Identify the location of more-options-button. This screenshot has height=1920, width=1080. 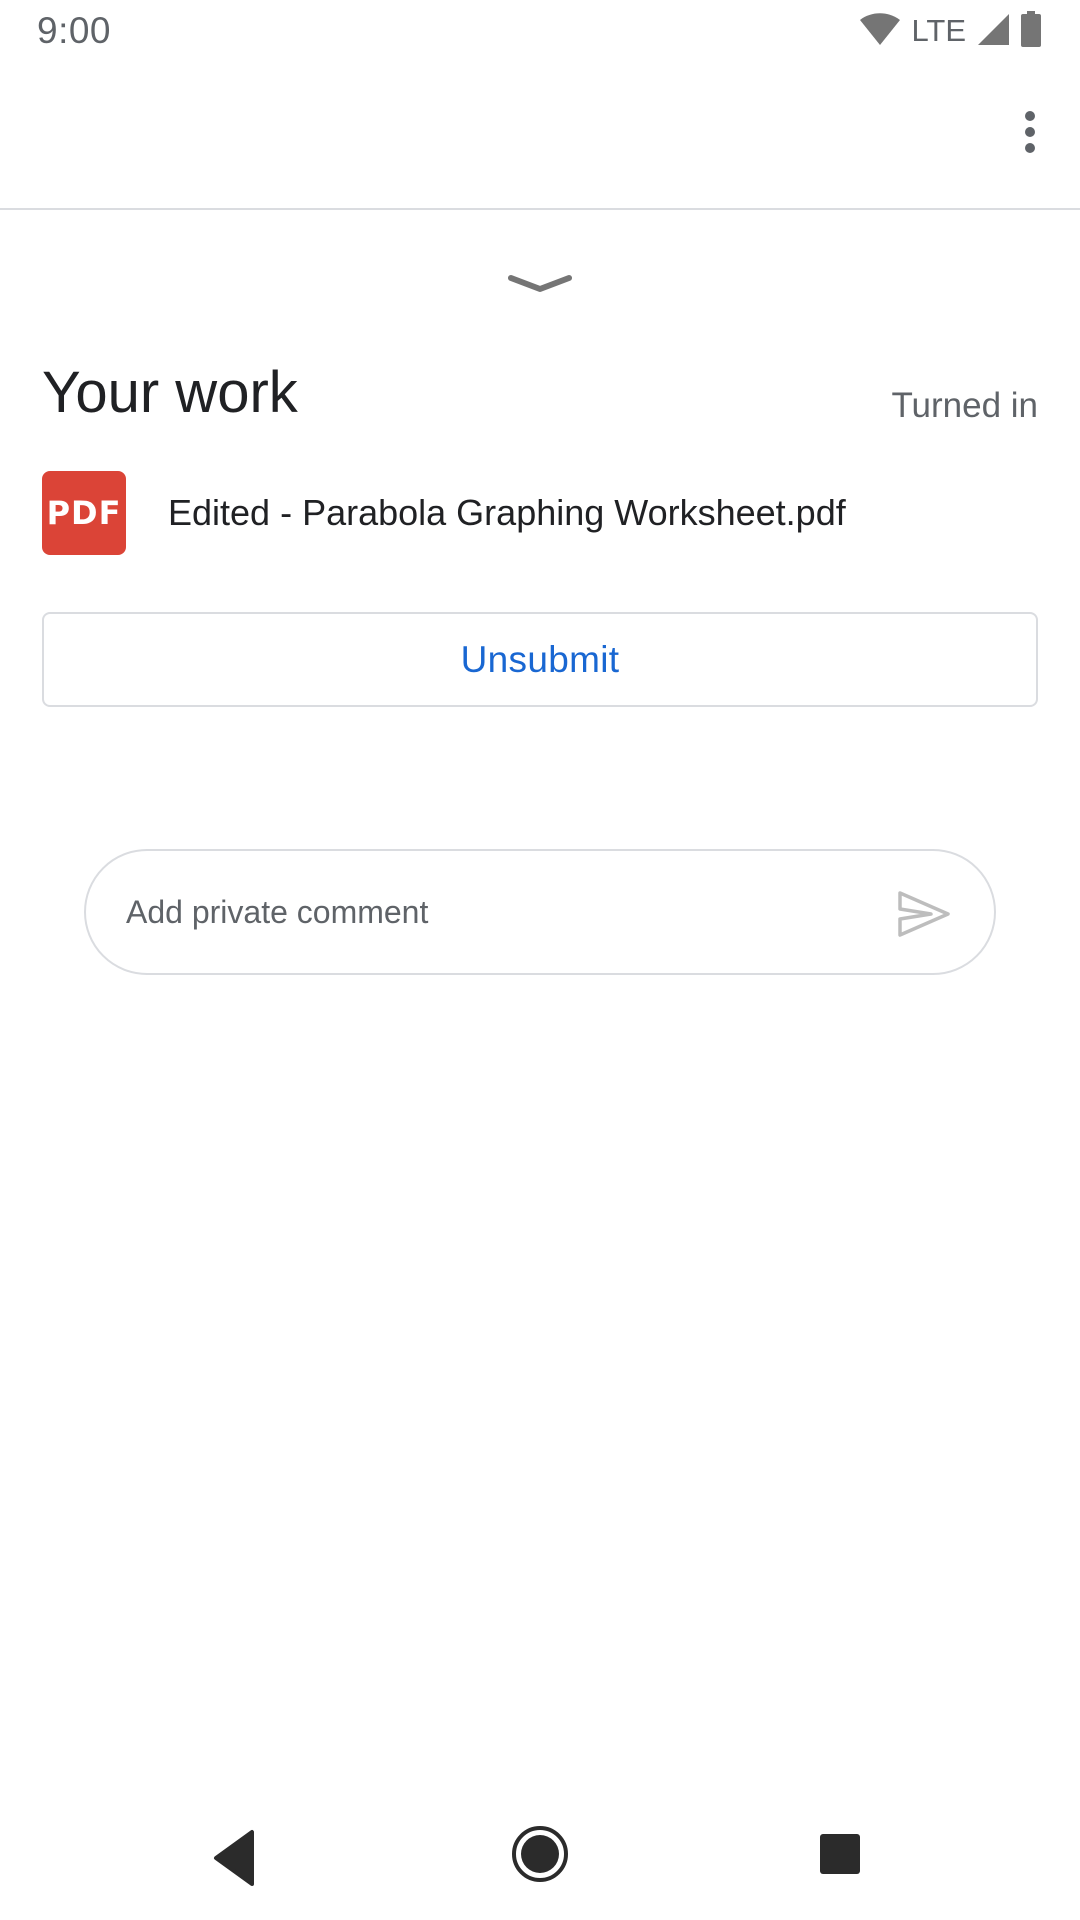
(1030, 132).